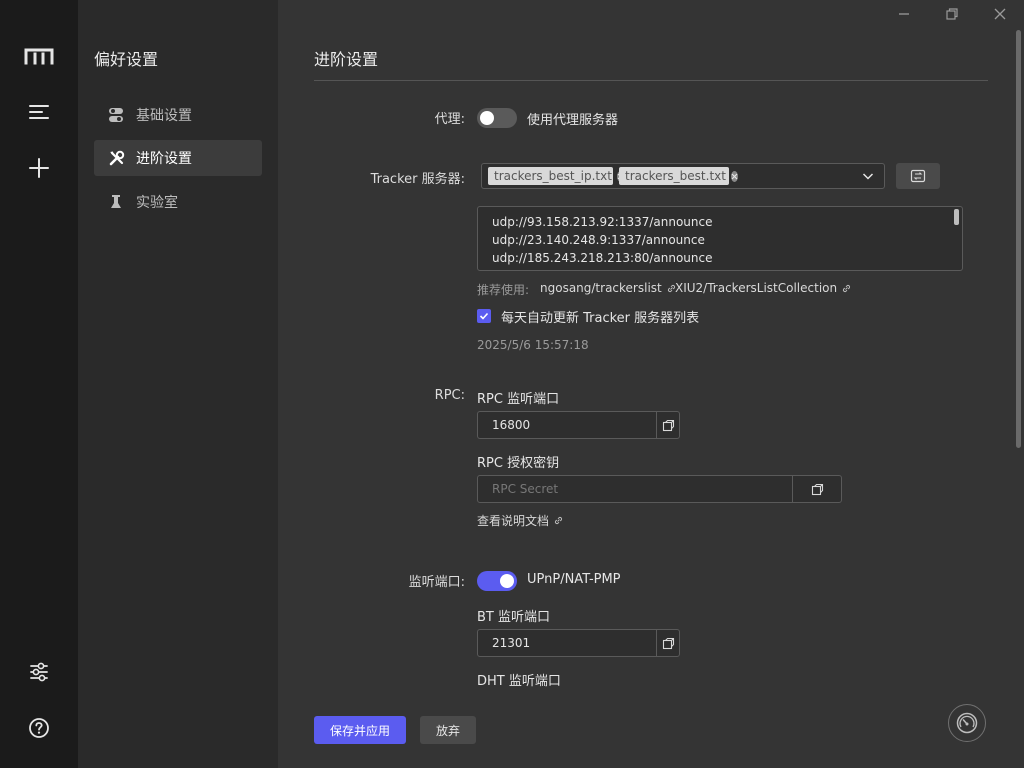  I want to click on sidebar-item-basic: 基础设置, so click(178, 115).